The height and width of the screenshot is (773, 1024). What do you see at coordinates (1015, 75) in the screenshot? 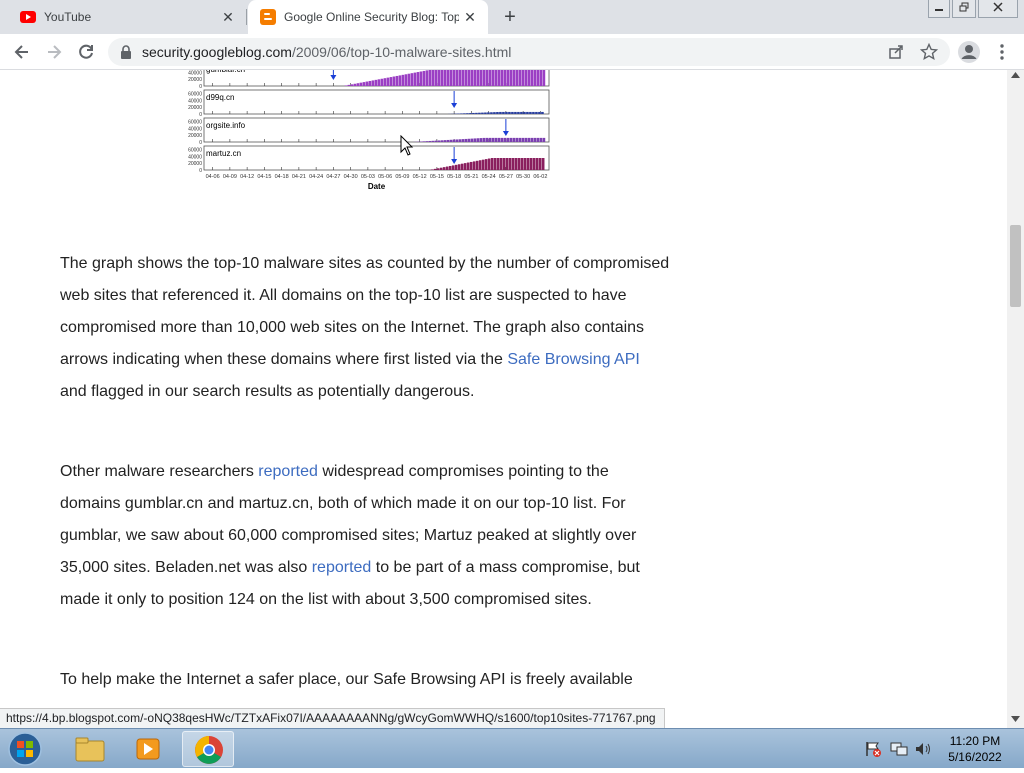
I see `scroll-up-arrow-icon` at bounding box center [1015, 75].